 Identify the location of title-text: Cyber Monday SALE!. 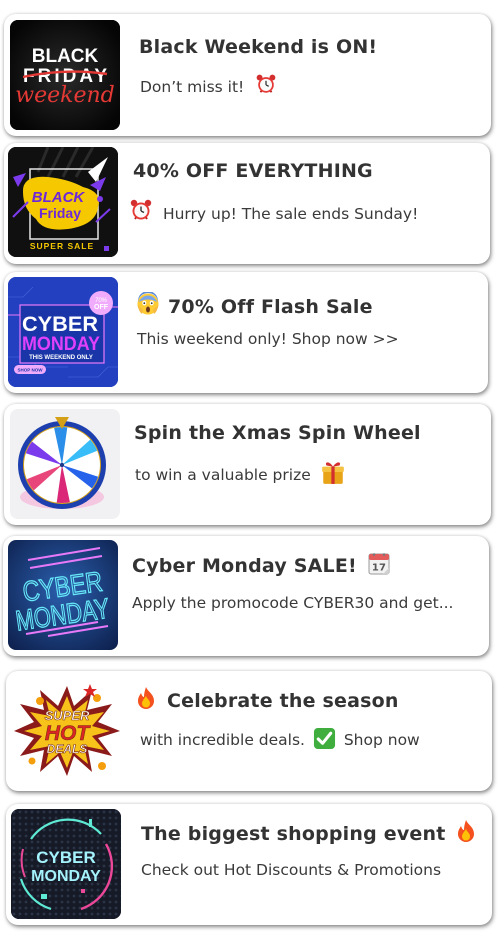
(244, 566).